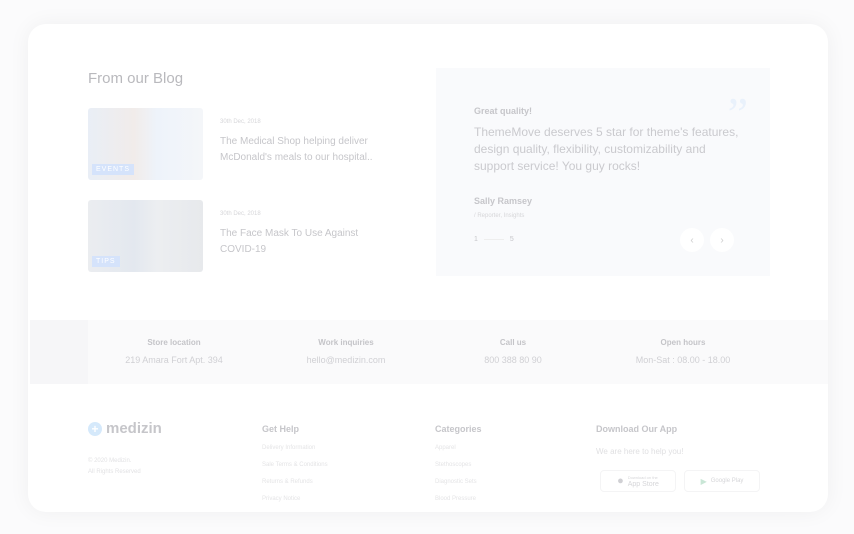 The width and height of the screenshot is (854, 534). Describe the element at coordinates (503, 201) in the screenshot. I see `testimonial-name: Sally Ramsey` at that location.